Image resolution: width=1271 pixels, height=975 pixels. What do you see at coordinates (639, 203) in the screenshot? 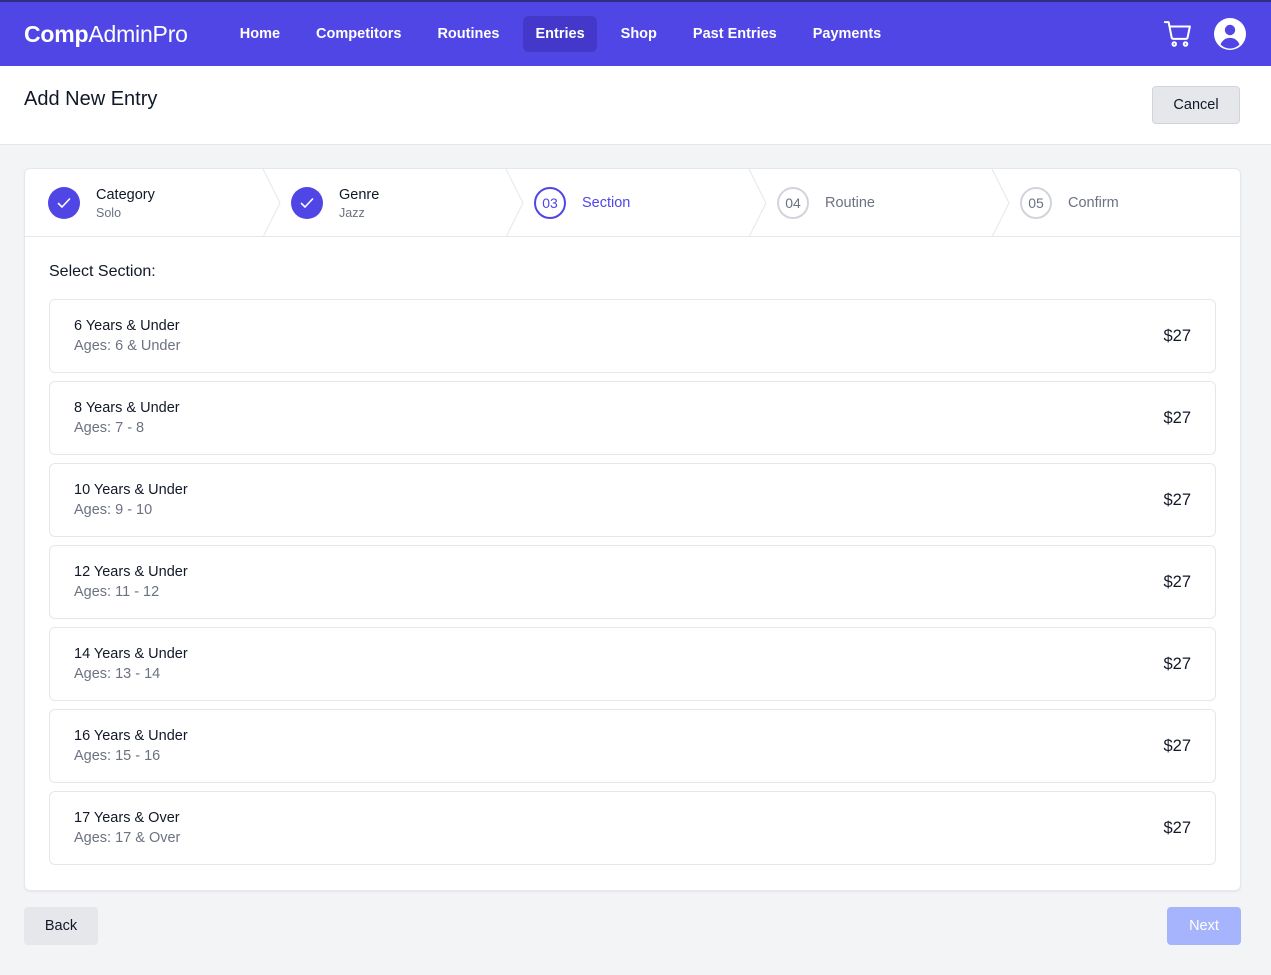
I see `step-section: 03 Section` at bounding box center [639, 203].